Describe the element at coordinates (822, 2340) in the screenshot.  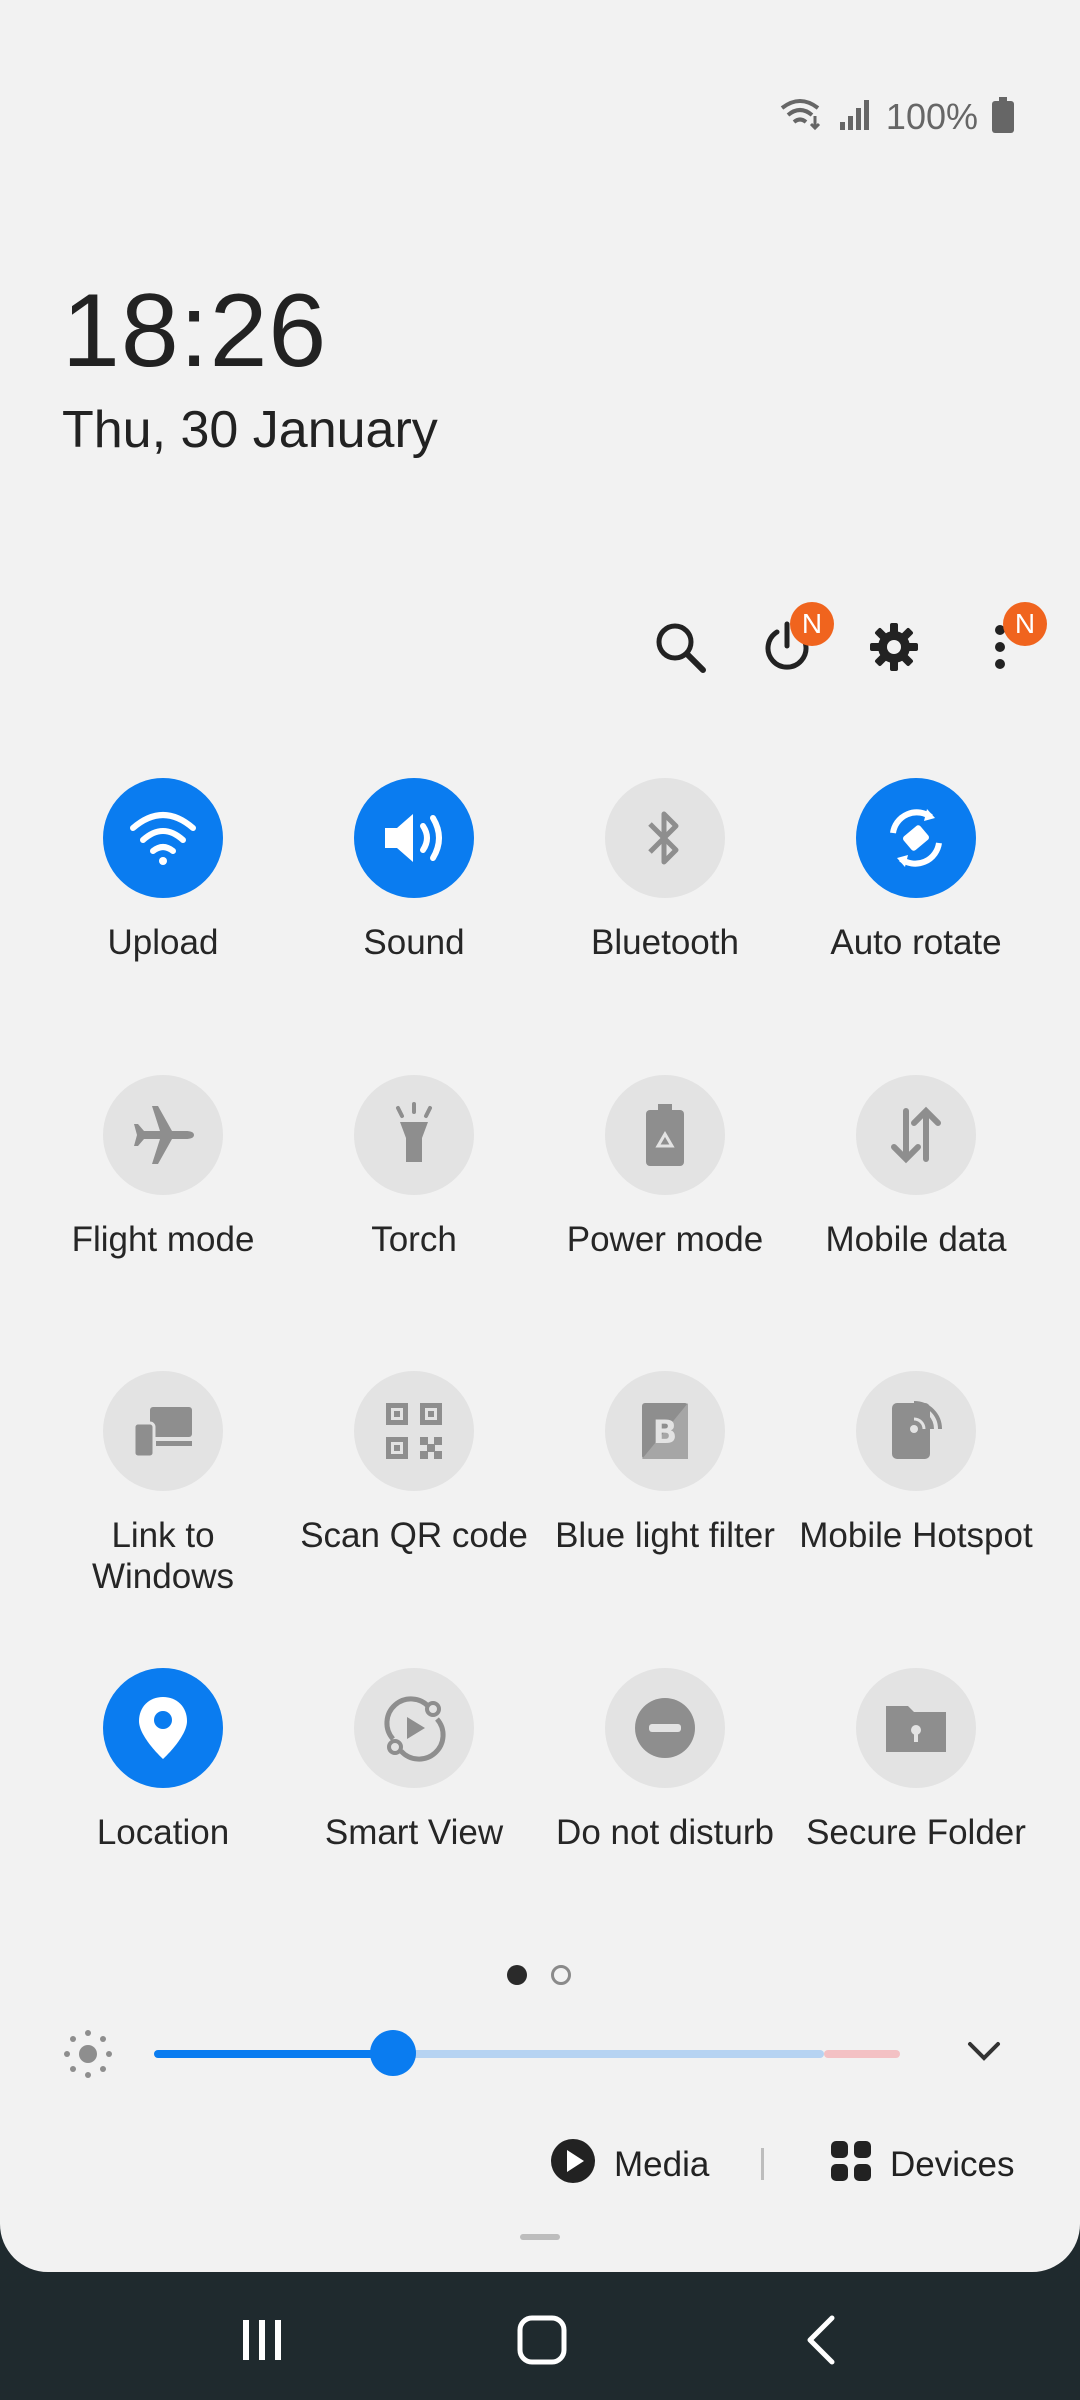
I see `back-icon` at that location.